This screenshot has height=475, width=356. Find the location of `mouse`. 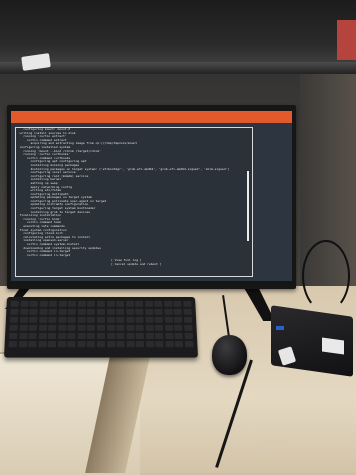

mouse is located at coordinates (229, 355).